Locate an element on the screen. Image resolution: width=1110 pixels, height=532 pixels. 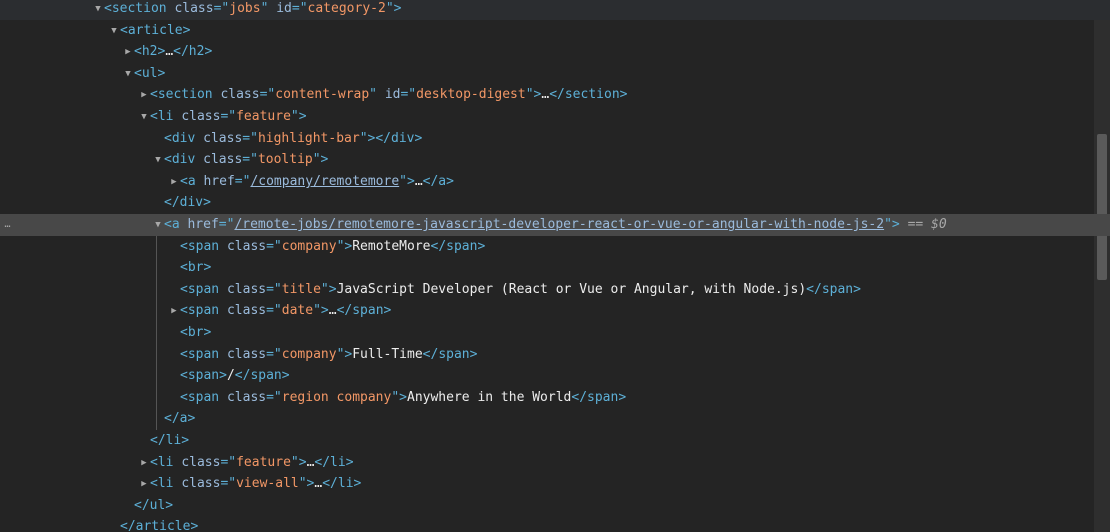
attribute-value: jobs is located at coordinates (245, 8).